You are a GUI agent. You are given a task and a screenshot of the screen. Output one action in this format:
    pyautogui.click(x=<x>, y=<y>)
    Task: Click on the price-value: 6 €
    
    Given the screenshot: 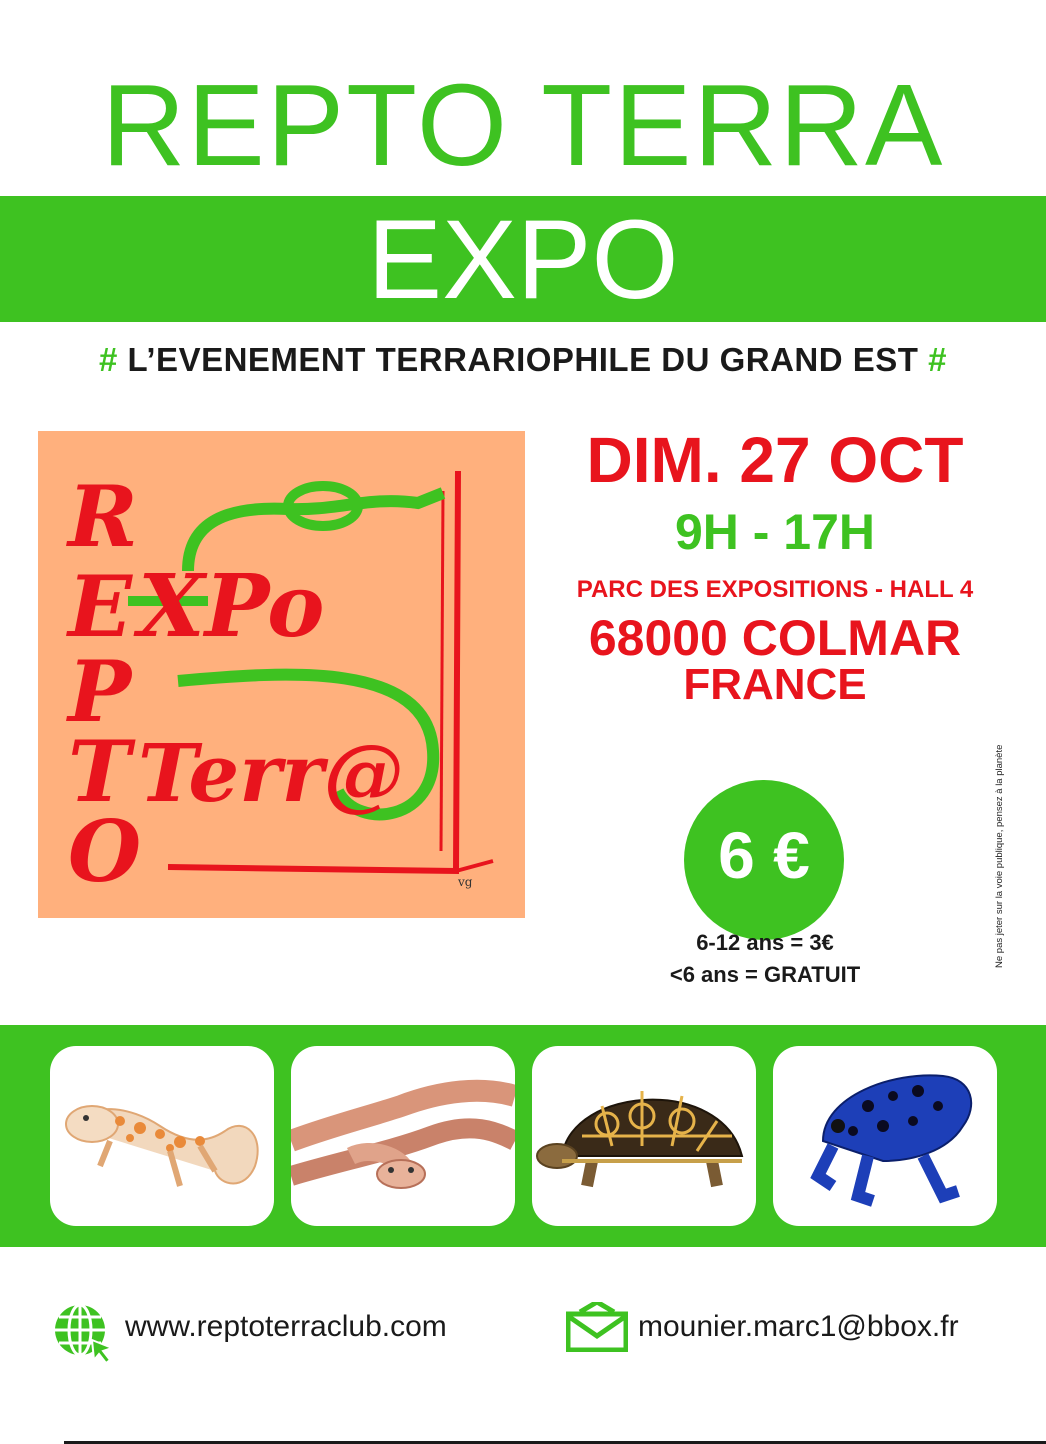 What is the action you would take?
    pyautogui.click(x=764, y=855)
    